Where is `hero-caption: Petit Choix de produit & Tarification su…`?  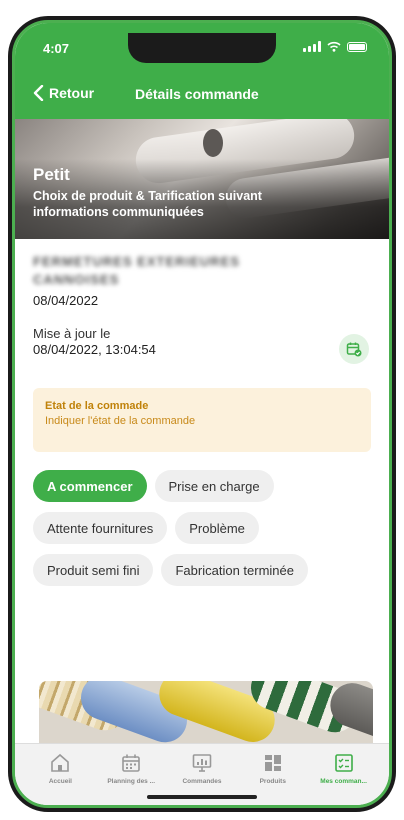 hero-caption: Petit Choix de produit & Tarification su… is located at coordinates (183, 192).